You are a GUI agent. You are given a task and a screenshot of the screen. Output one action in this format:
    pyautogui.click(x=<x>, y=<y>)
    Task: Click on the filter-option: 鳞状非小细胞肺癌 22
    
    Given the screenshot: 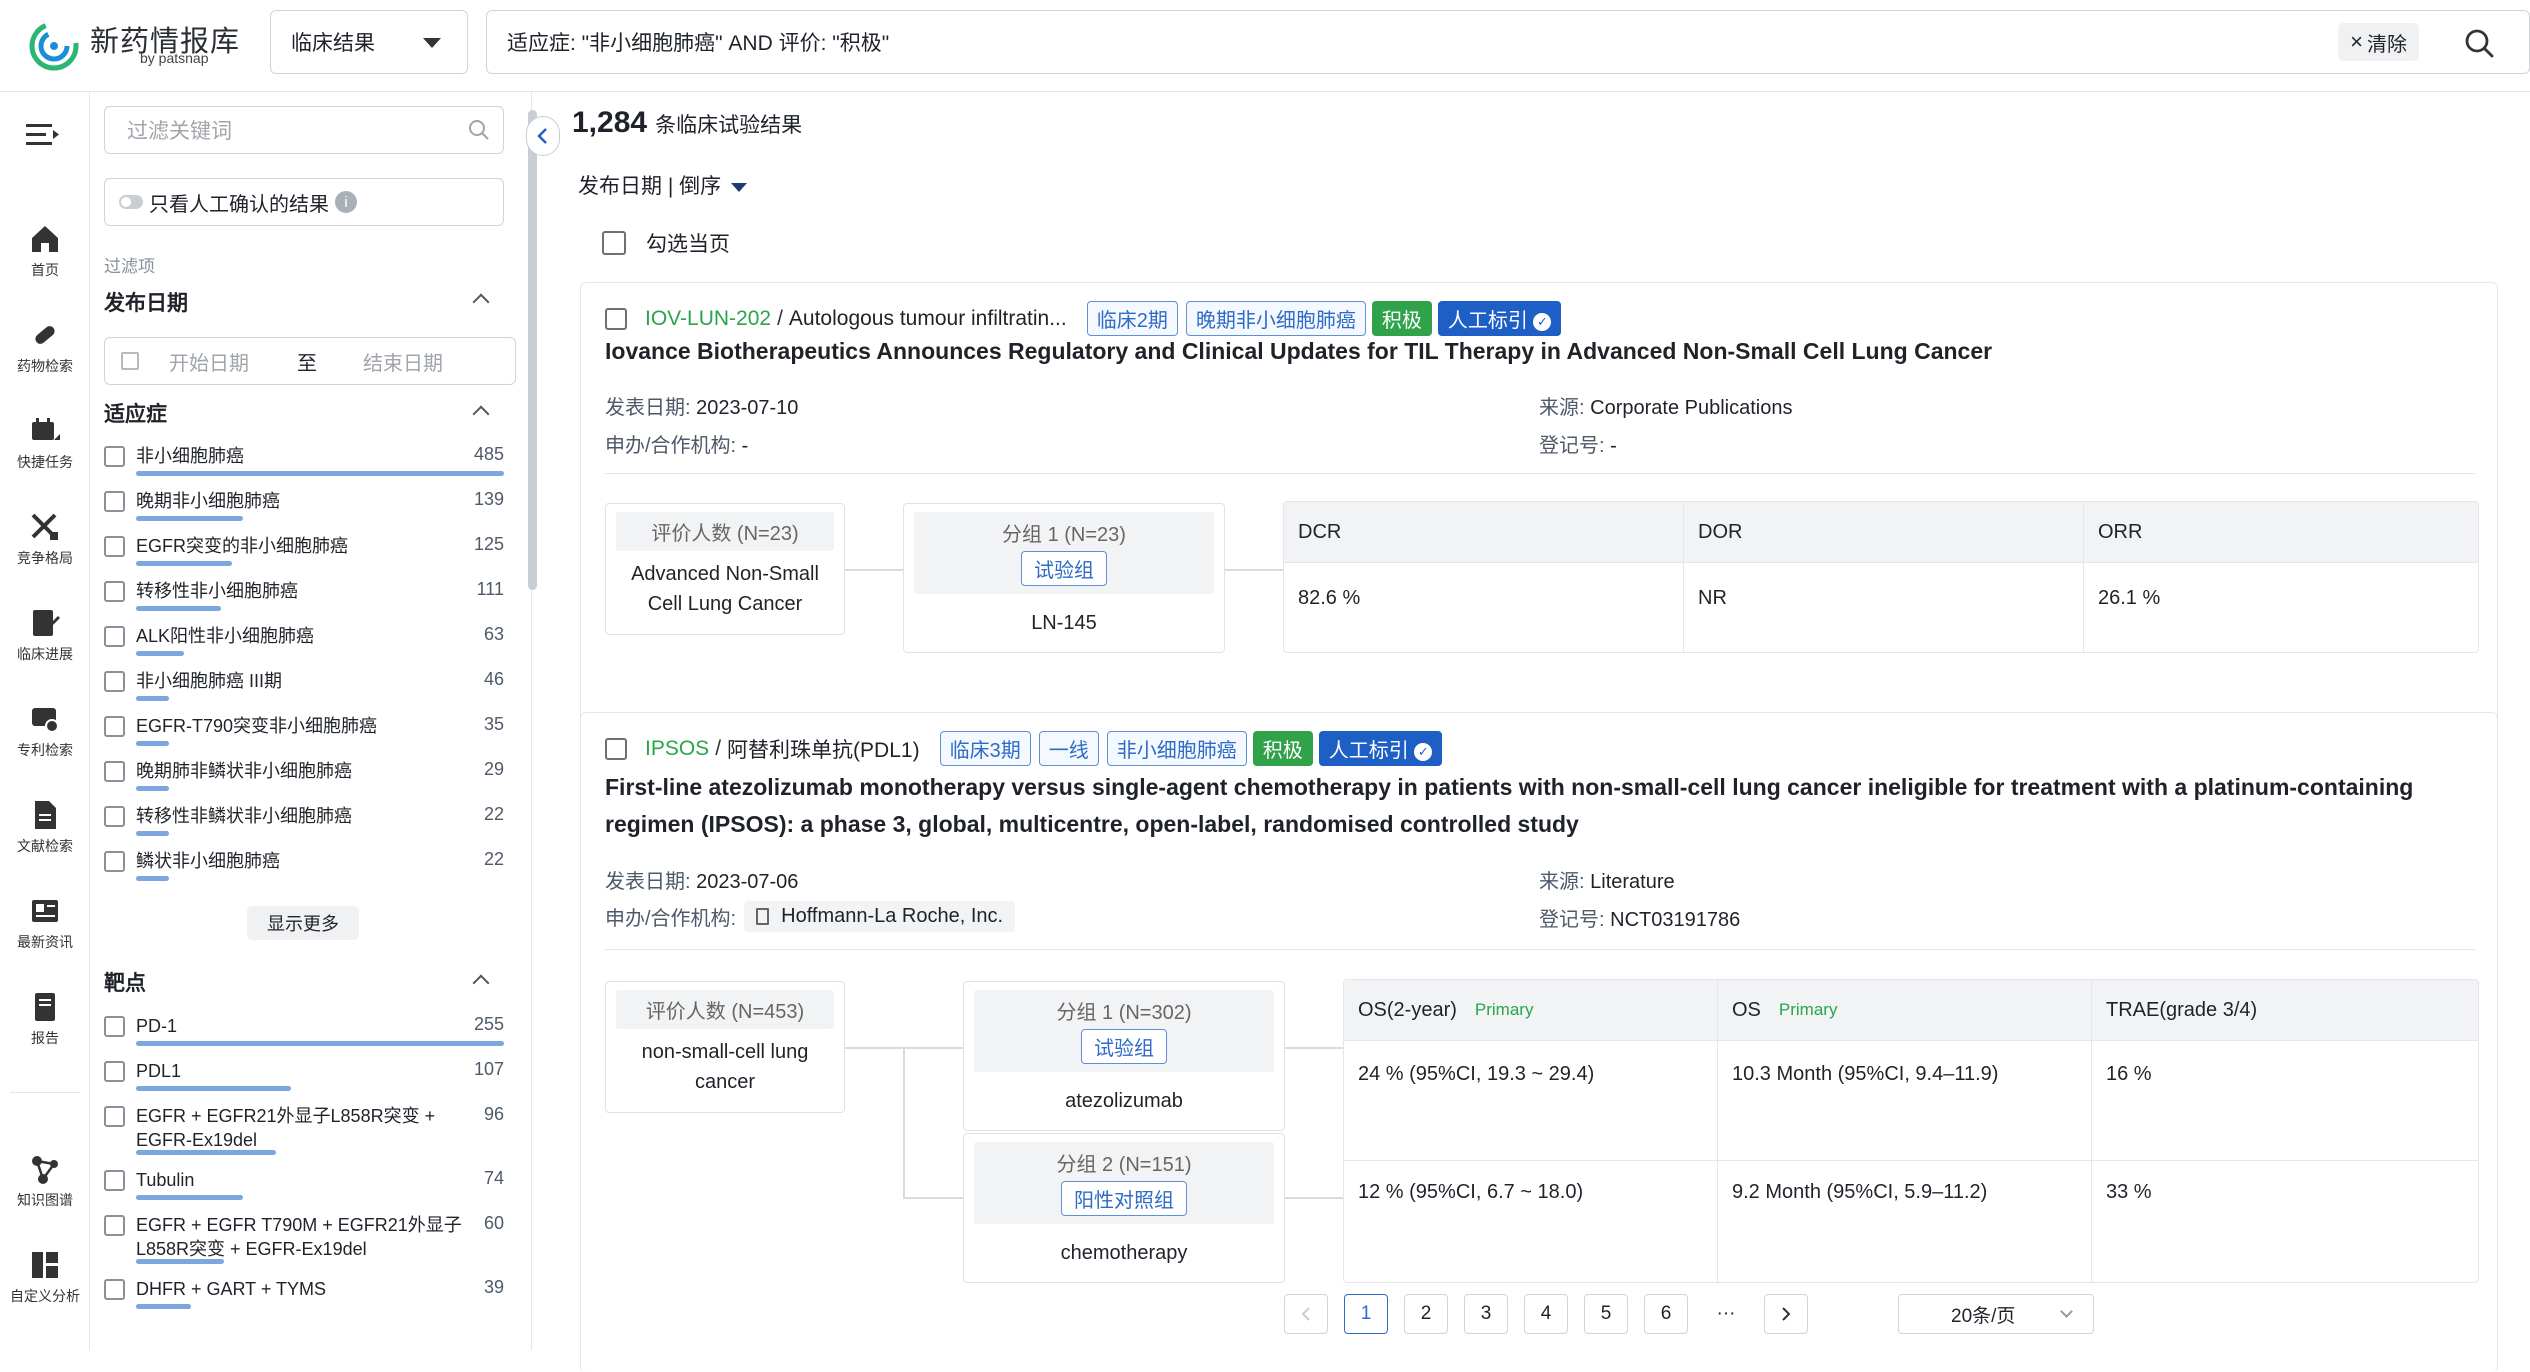 What is the action you would take?
    pyautogui.click(x=304, y=867)
    